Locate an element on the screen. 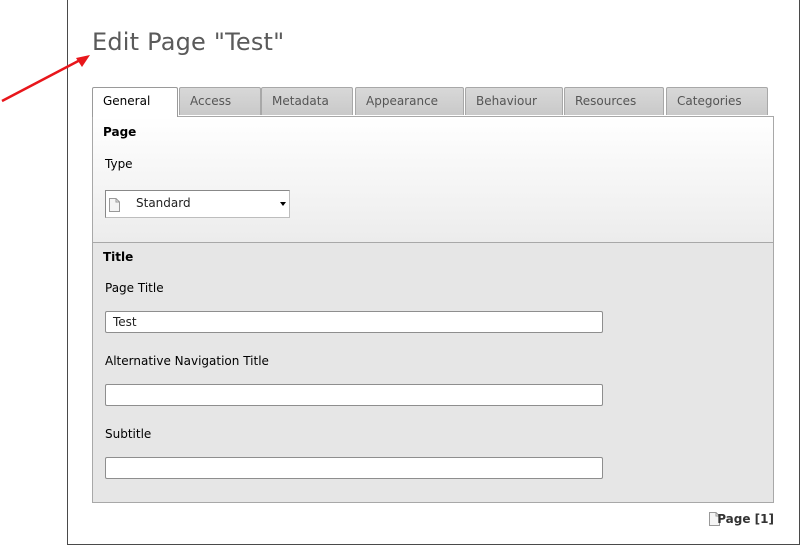 The width and height of the screenshot is (800, 546). tab-metadata: Metadata is located at coordinates (307, 101).